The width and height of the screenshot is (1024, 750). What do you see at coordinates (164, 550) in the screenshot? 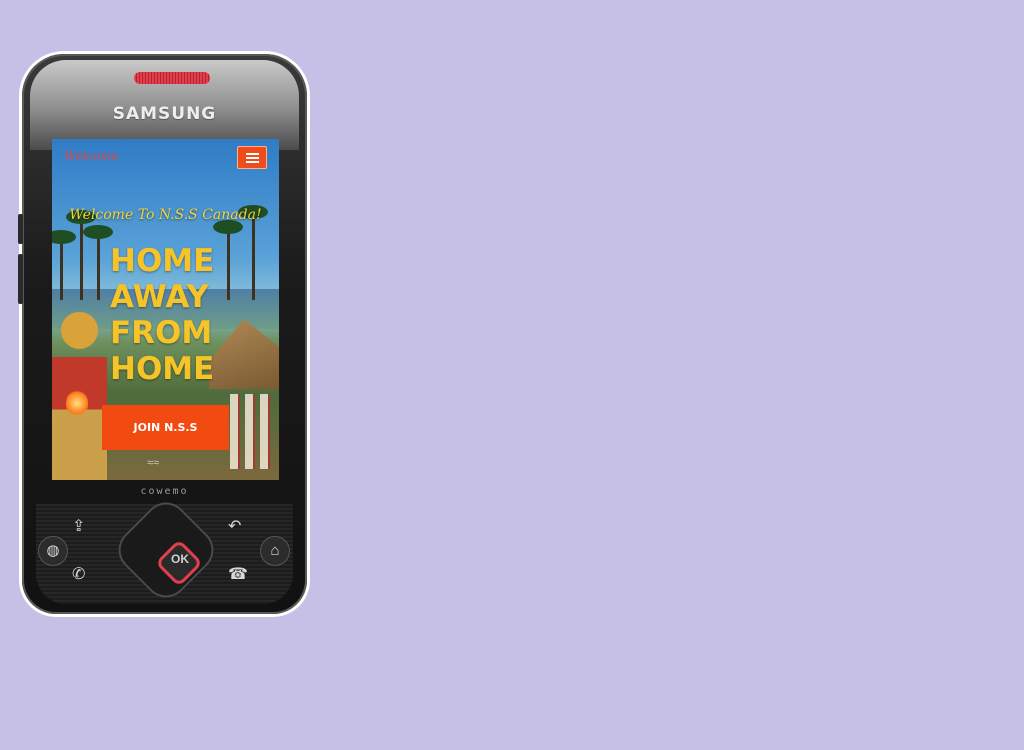
I see `keypad: ⇪ ↶ ◍ ⌂ ✆ ☎ OK` at bounding box center [164, 550].